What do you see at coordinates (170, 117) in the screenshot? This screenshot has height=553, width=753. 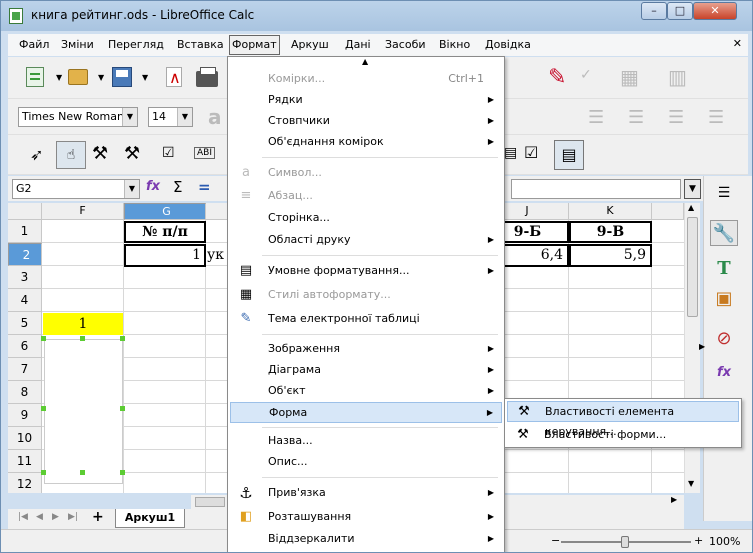 I see `font-size-select: 14 ▼` at bounding box center [170, 117].